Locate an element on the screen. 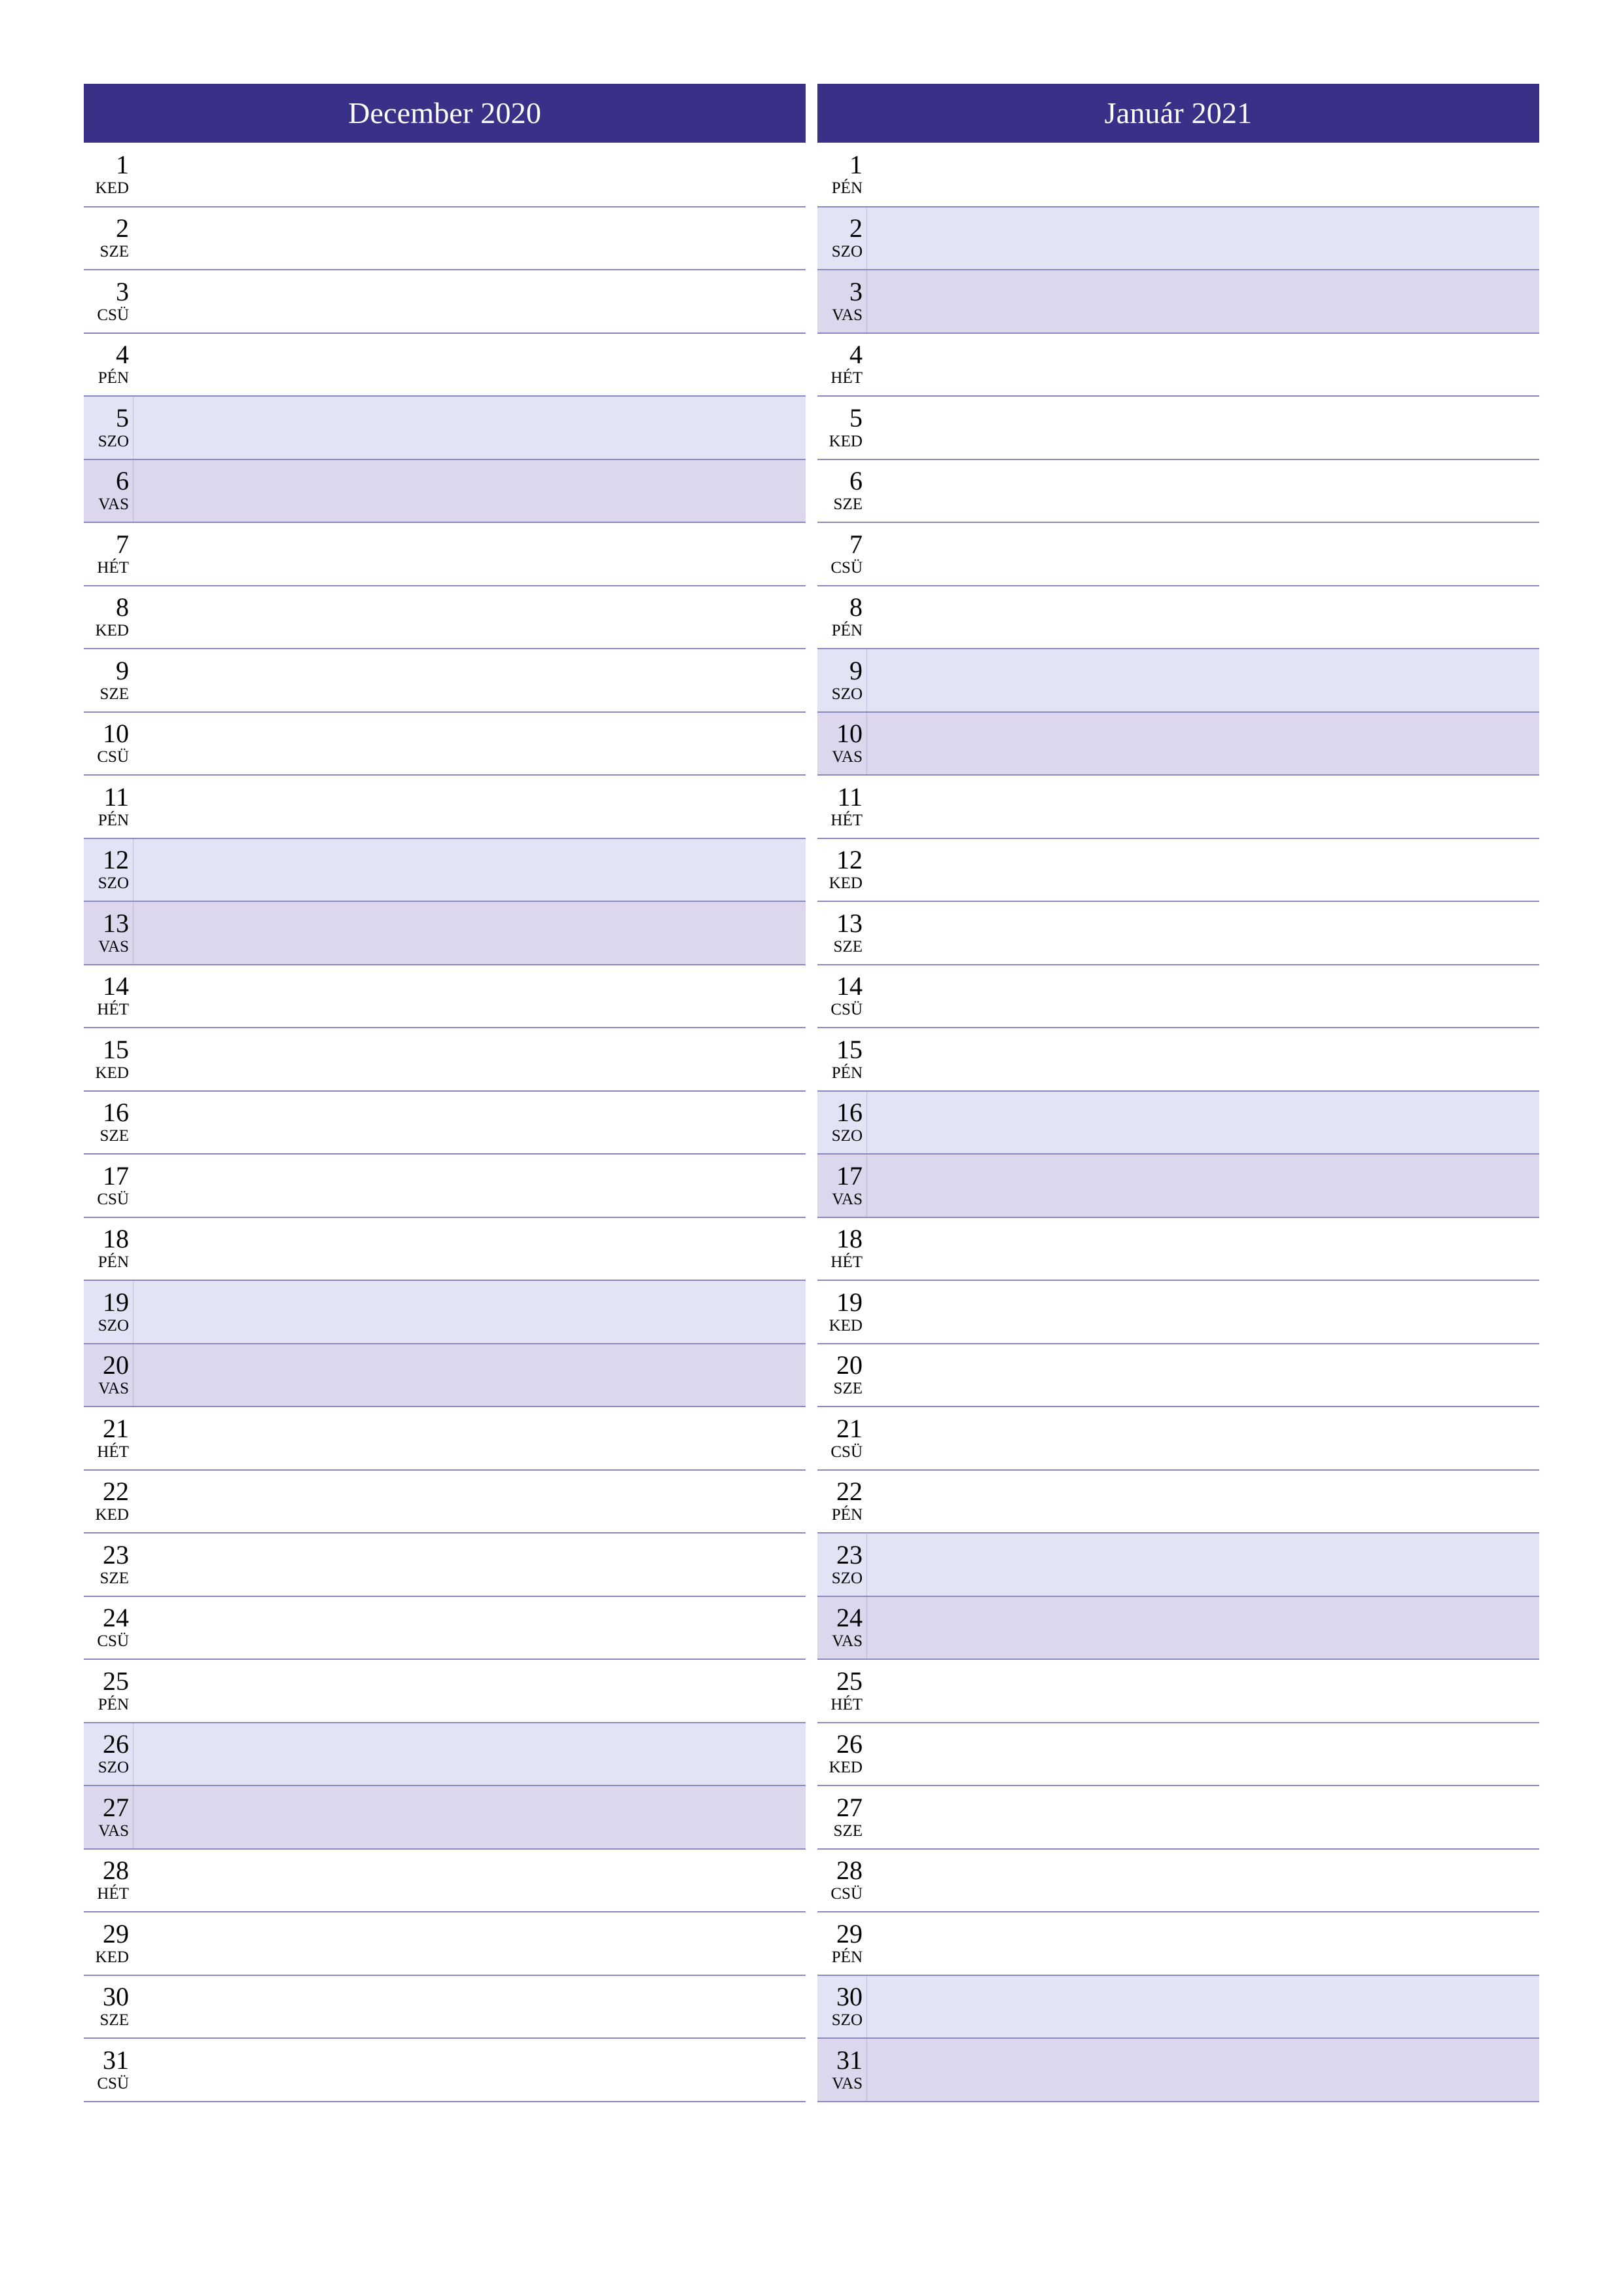  day-row: 5 SZO is located at coordinates (445, 427).